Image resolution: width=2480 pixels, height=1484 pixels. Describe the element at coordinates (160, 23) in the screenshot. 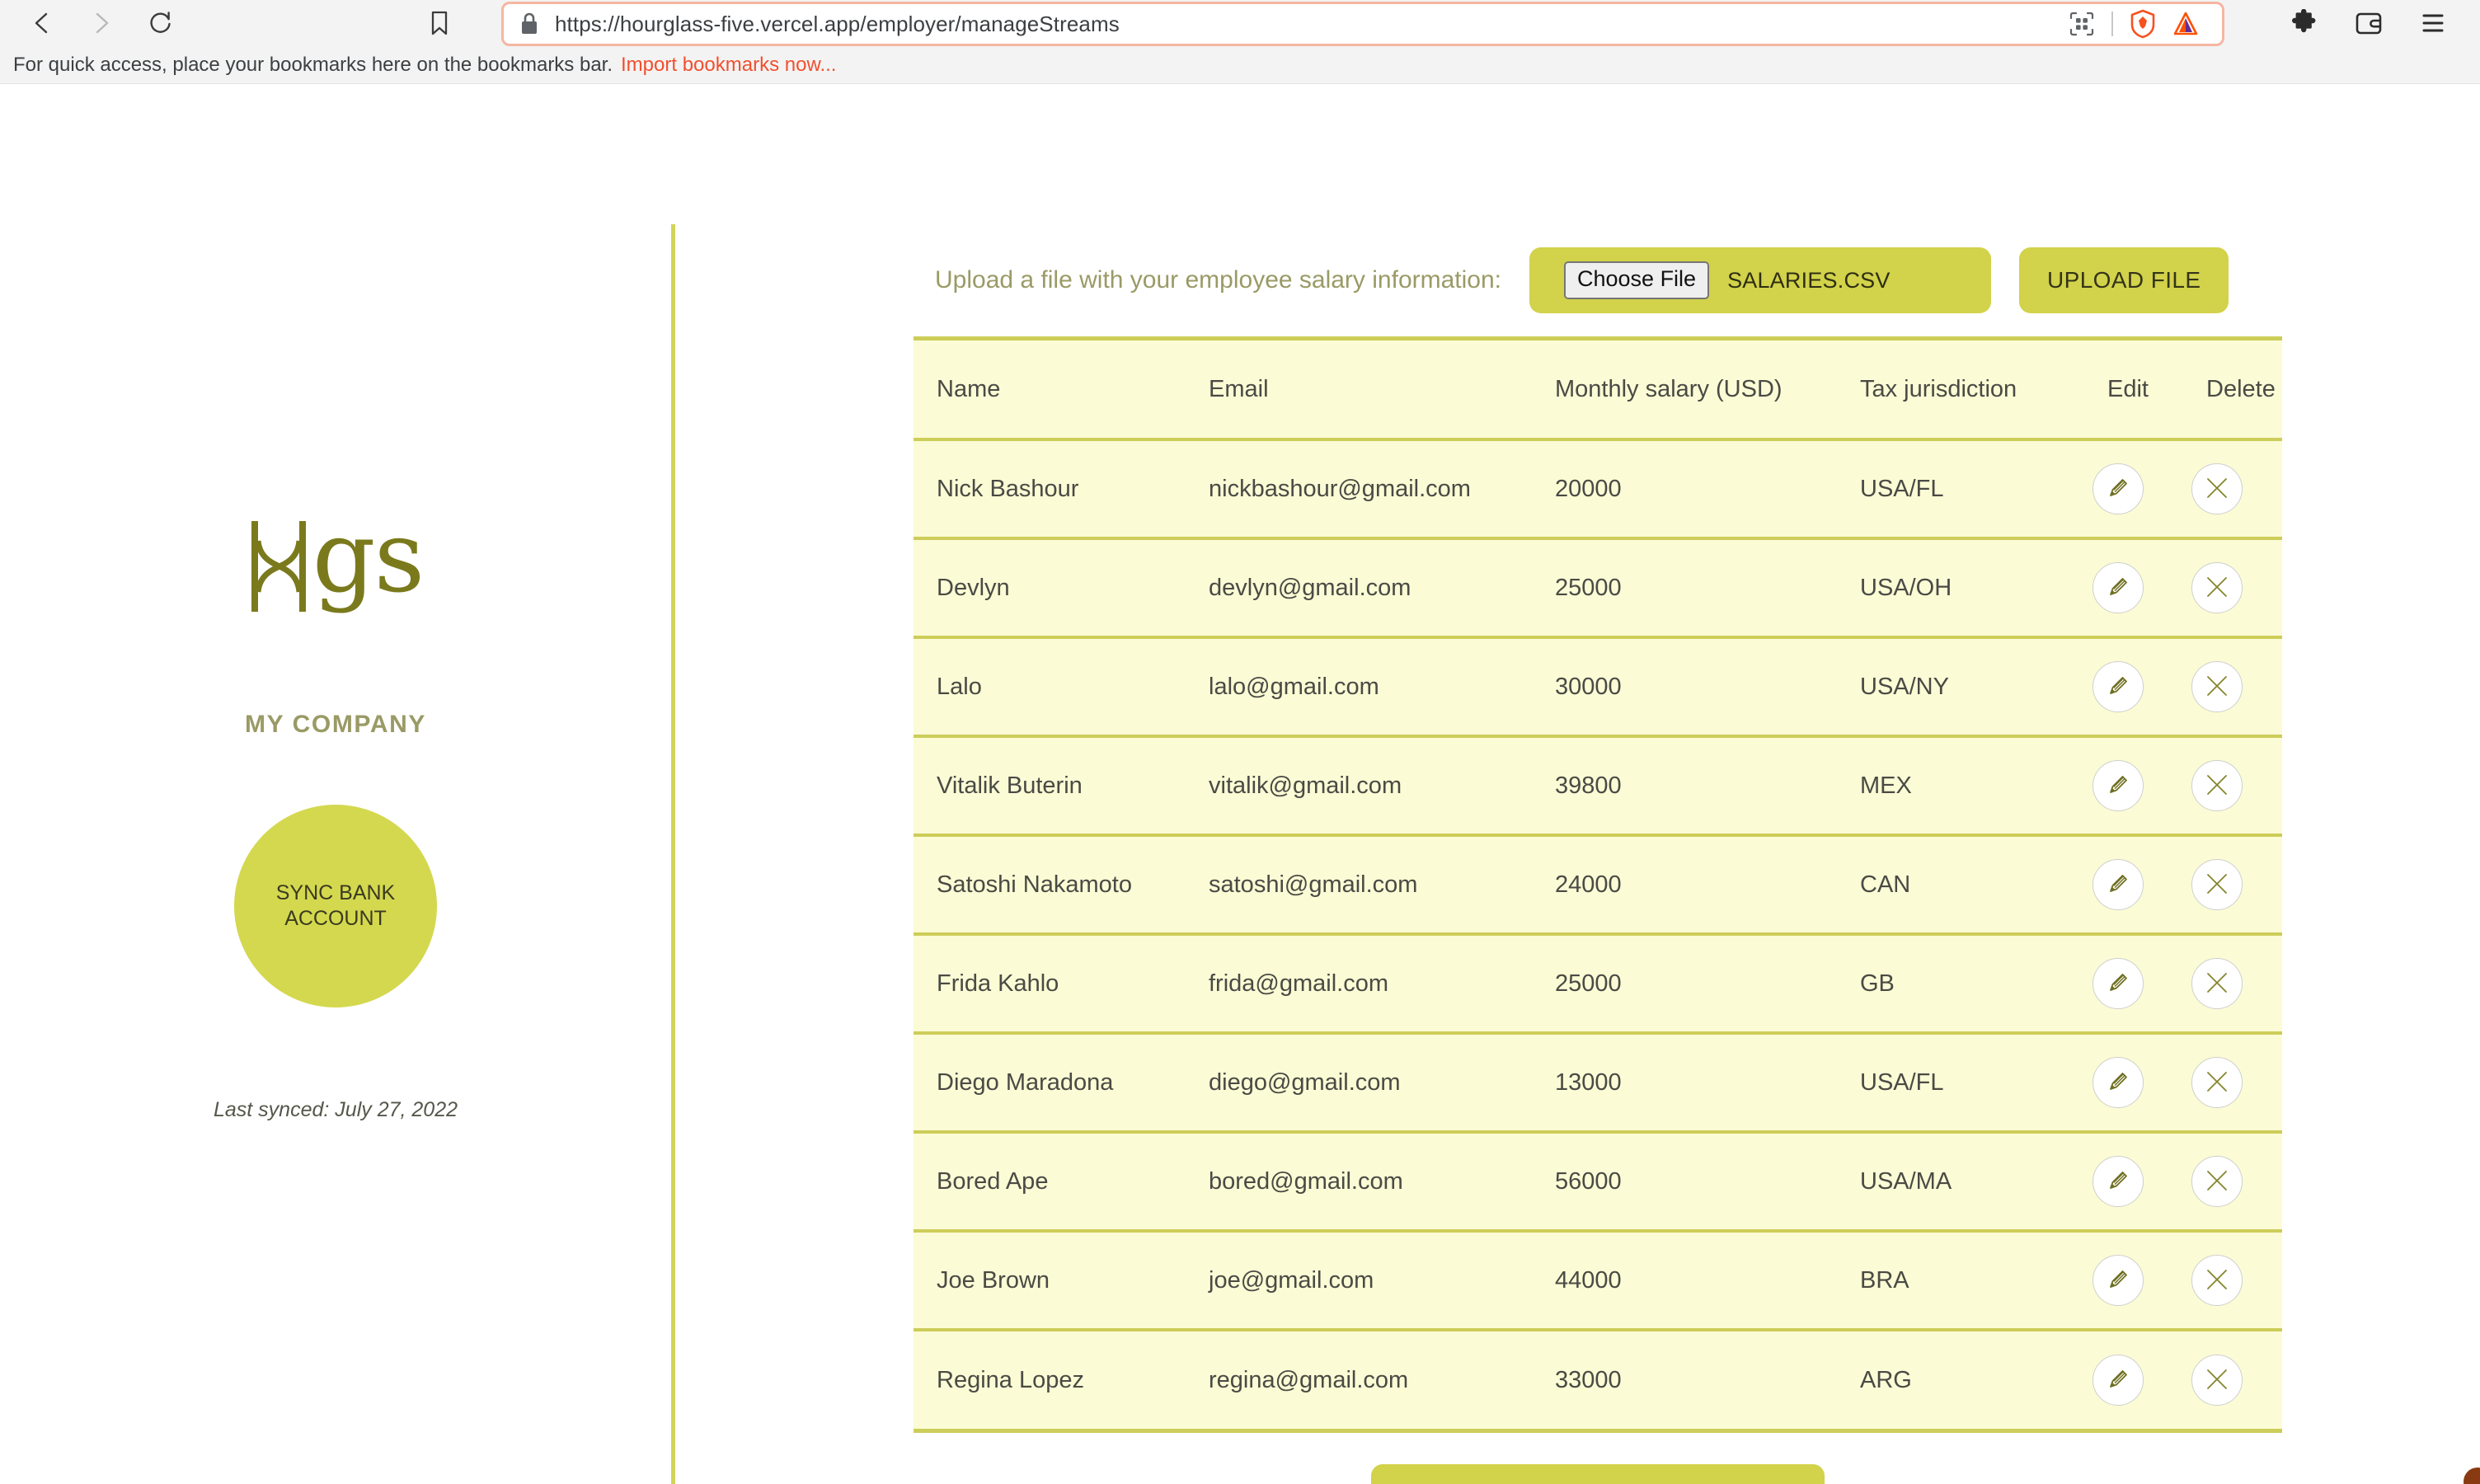

I see `reload-icon` at that location.